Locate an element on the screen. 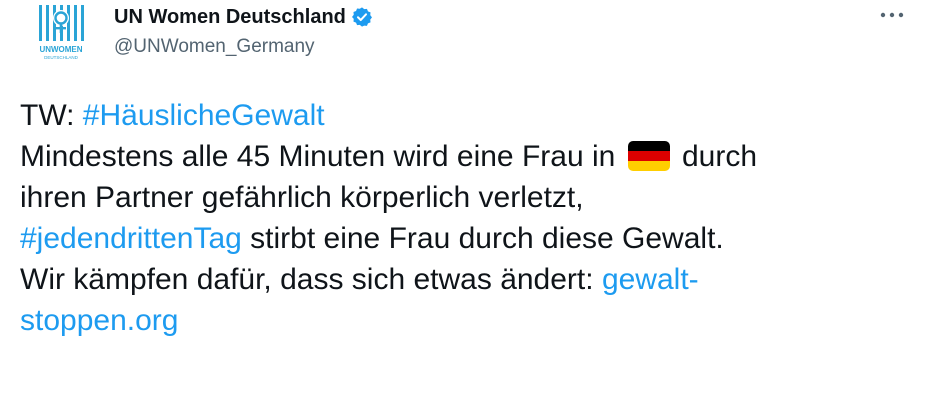 The image size is (926, 400). name-row: UN Women Deutschland is located at coordinates (243, 17).